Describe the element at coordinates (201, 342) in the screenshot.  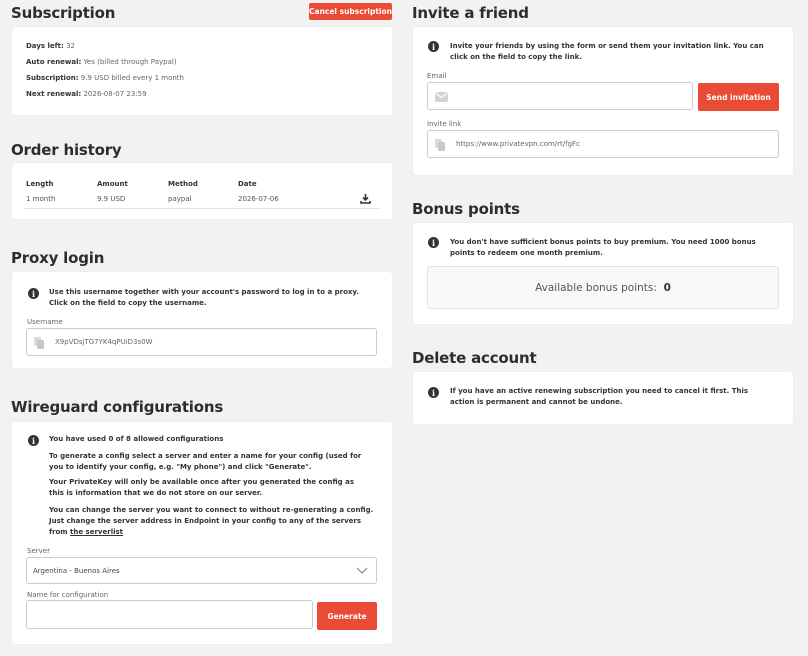
I see `username-field: X9pVDsjTG7YK4qPUiD3s0W` at that location.